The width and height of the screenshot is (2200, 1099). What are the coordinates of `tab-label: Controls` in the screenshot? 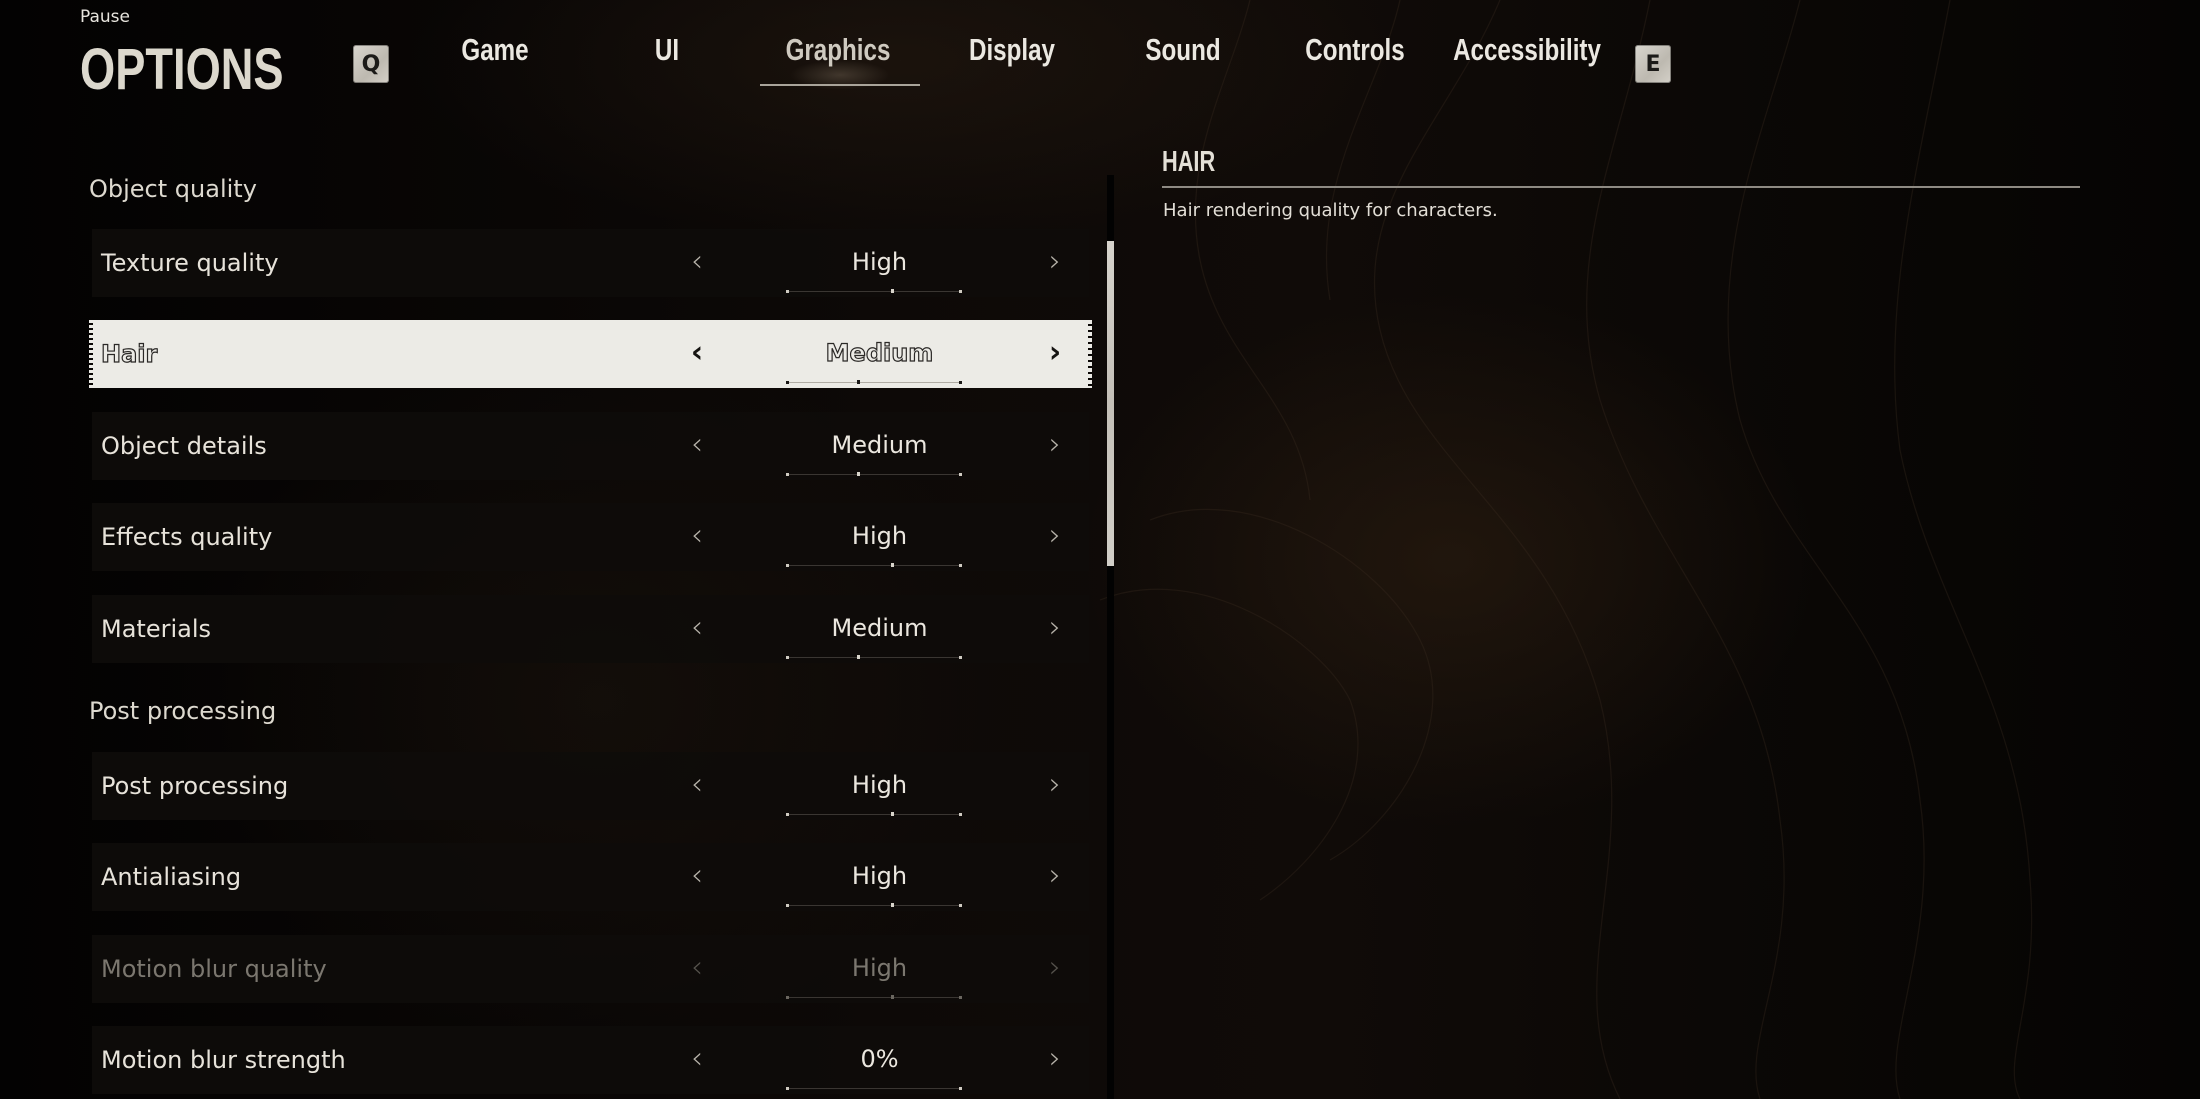 It's located at (1355, 49).